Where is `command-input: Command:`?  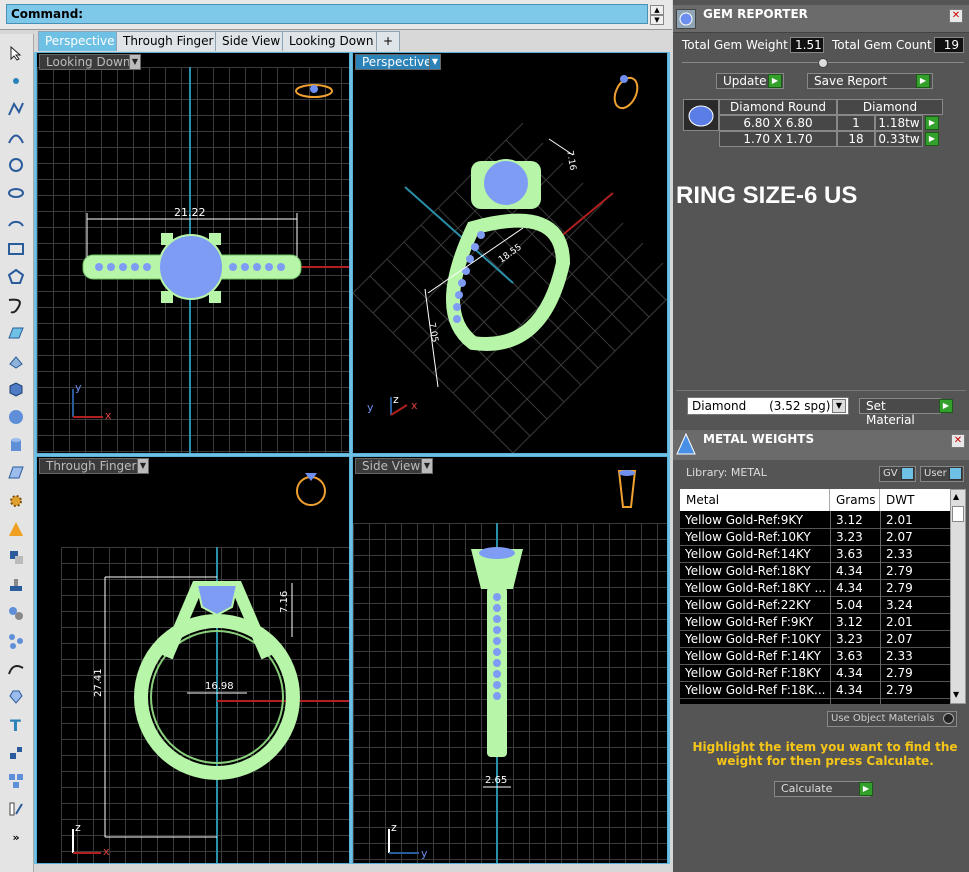 command-input: Command: is located at coordinates (327, 14).